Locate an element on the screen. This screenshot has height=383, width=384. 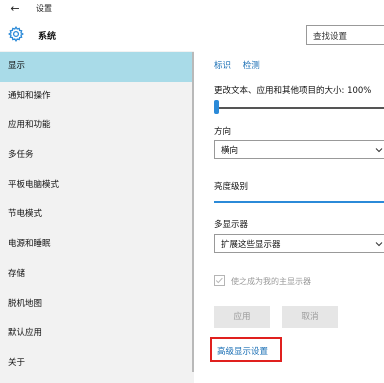
main-display-checkbox-label: 使之成为我的主显示器 is located at coordinates (271, 281).